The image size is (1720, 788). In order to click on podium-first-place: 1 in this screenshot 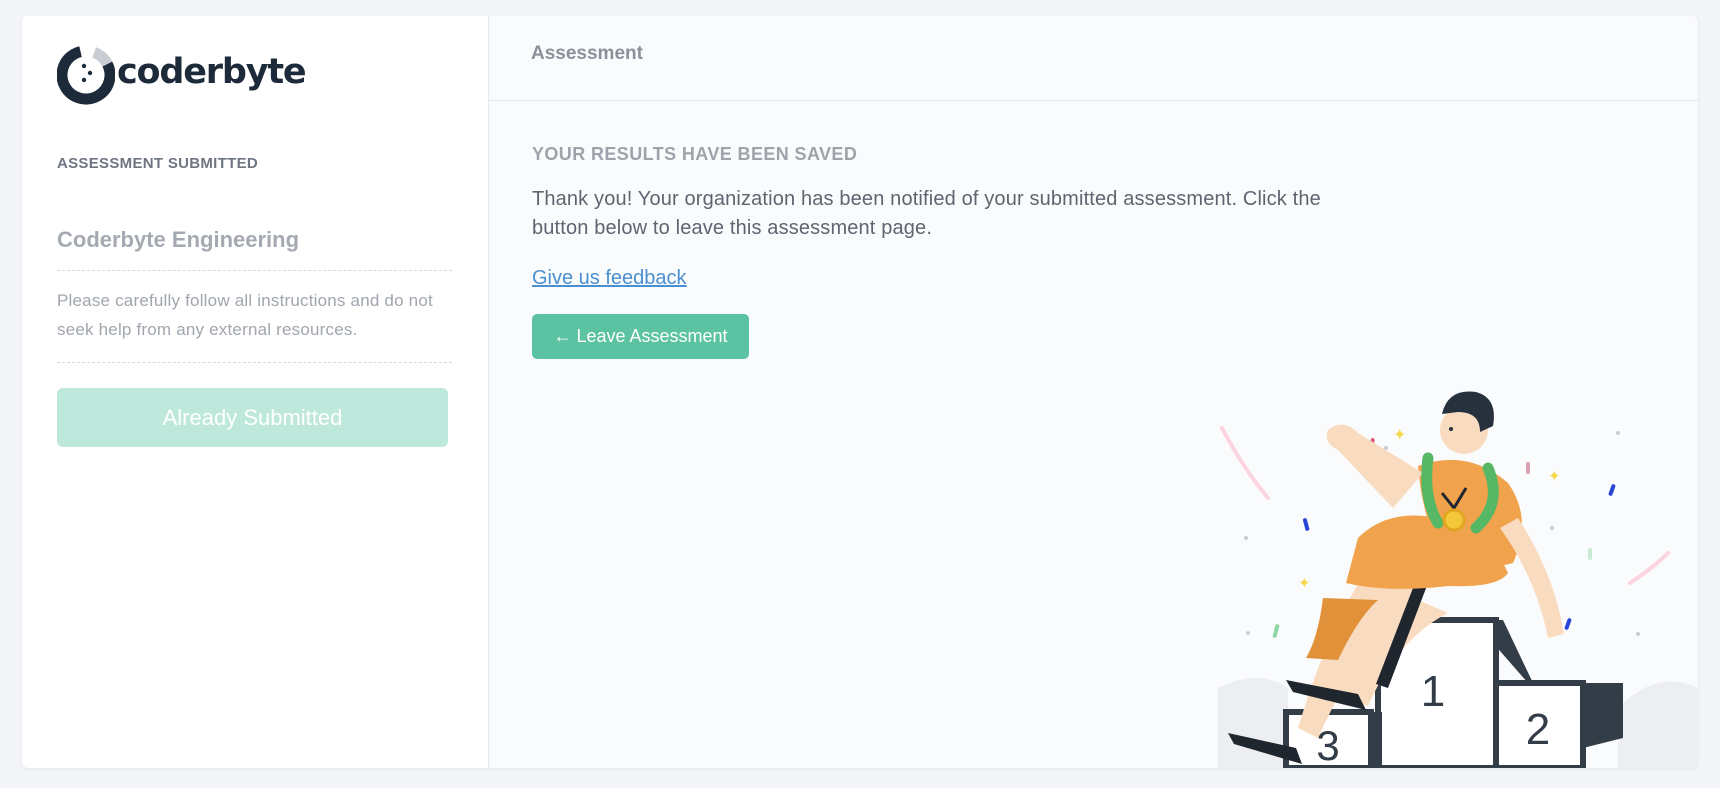, I will do `click(1433, 691)`.